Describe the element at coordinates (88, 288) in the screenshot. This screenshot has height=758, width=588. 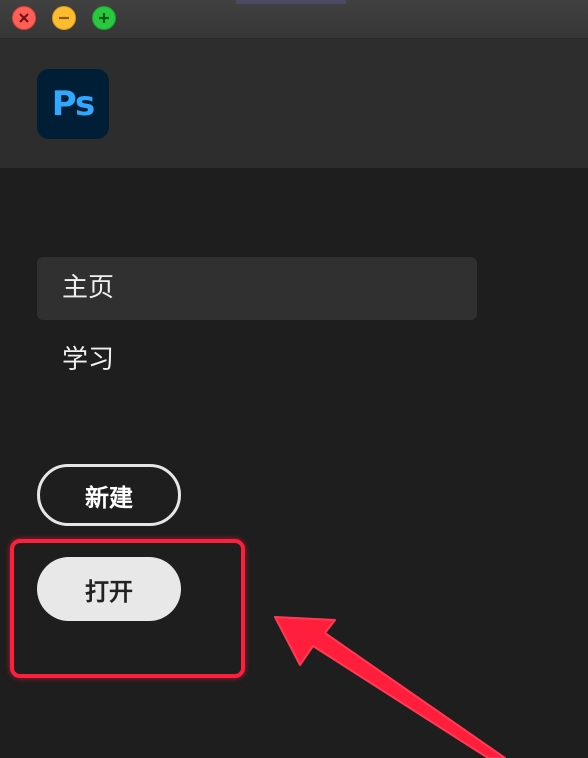
I see `sidebar-item-label: 主页` at that location.